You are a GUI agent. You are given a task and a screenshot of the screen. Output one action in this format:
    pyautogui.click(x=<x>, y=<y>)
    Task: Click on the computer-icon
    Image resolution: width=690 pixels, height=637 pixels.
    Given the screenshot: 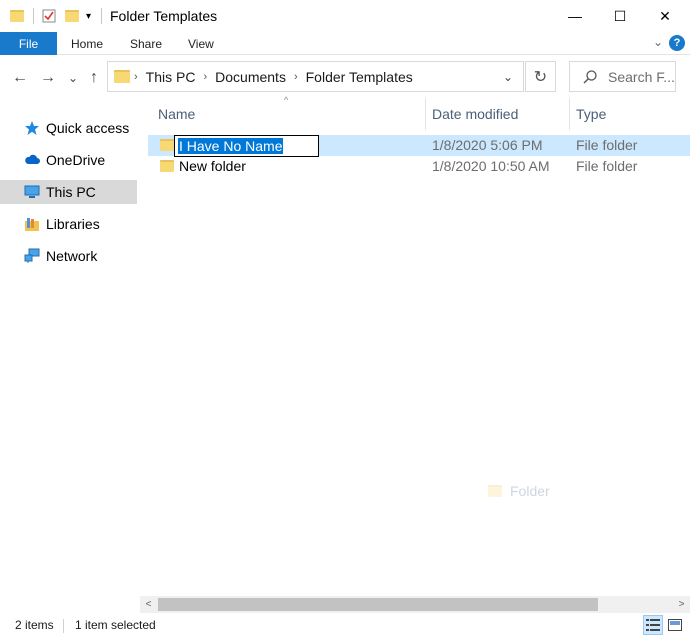 What is the action you would take?
    pyautogui.click(x=32, y=191)
    